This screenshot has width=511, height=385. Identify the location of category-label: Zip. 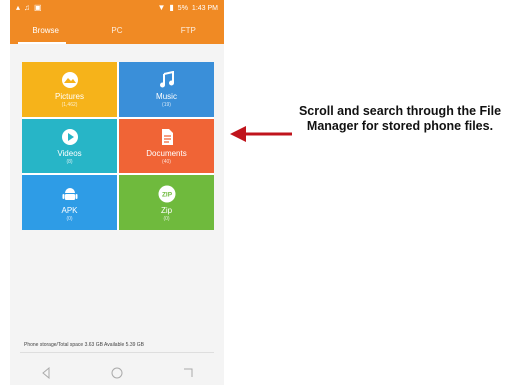
(166, 210).